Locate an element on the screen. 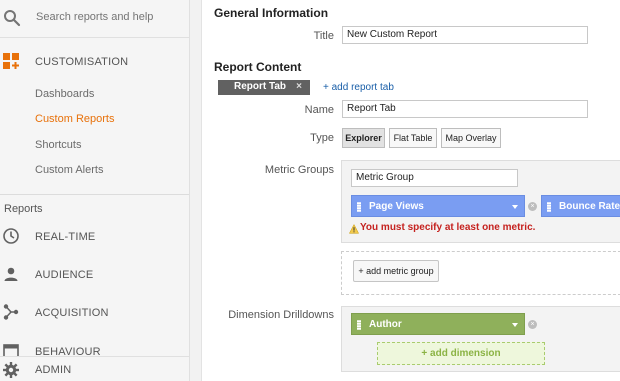  metric-chip-label: Page Views is located at coordinates (396, 206).